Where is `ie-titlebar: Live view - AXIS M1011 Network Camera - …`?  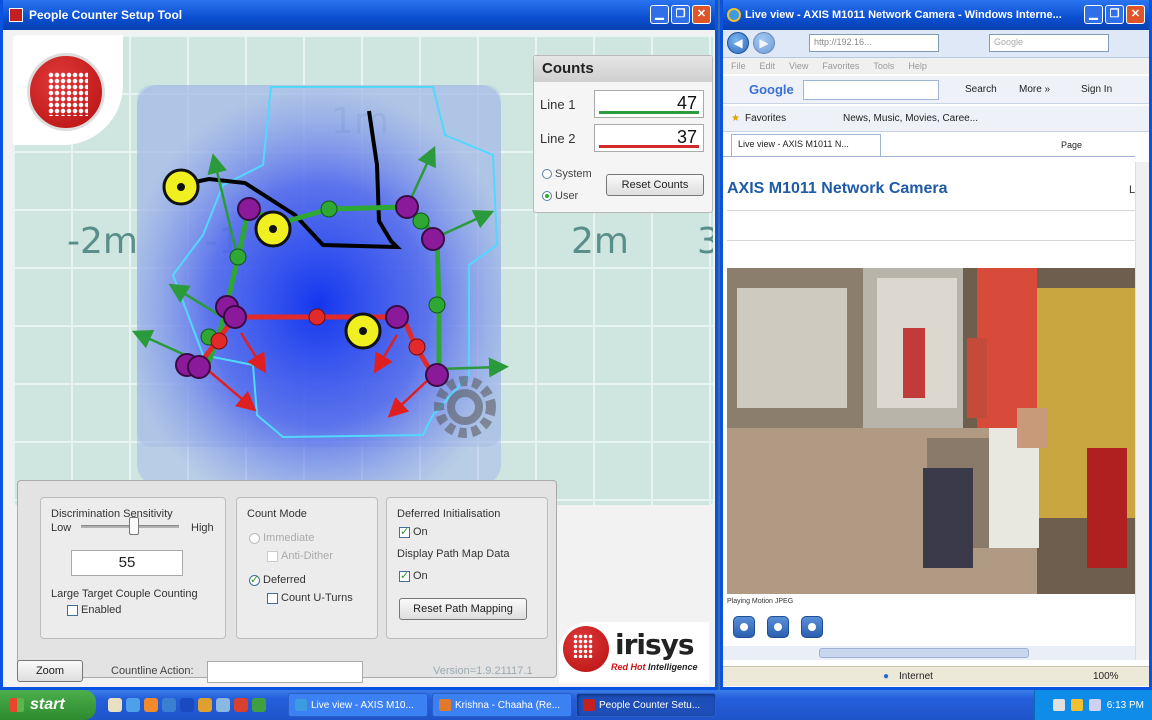 ie-titlebar: Live view - AXIS M1011 Network Camera - … is located at coordinates (936, 15).